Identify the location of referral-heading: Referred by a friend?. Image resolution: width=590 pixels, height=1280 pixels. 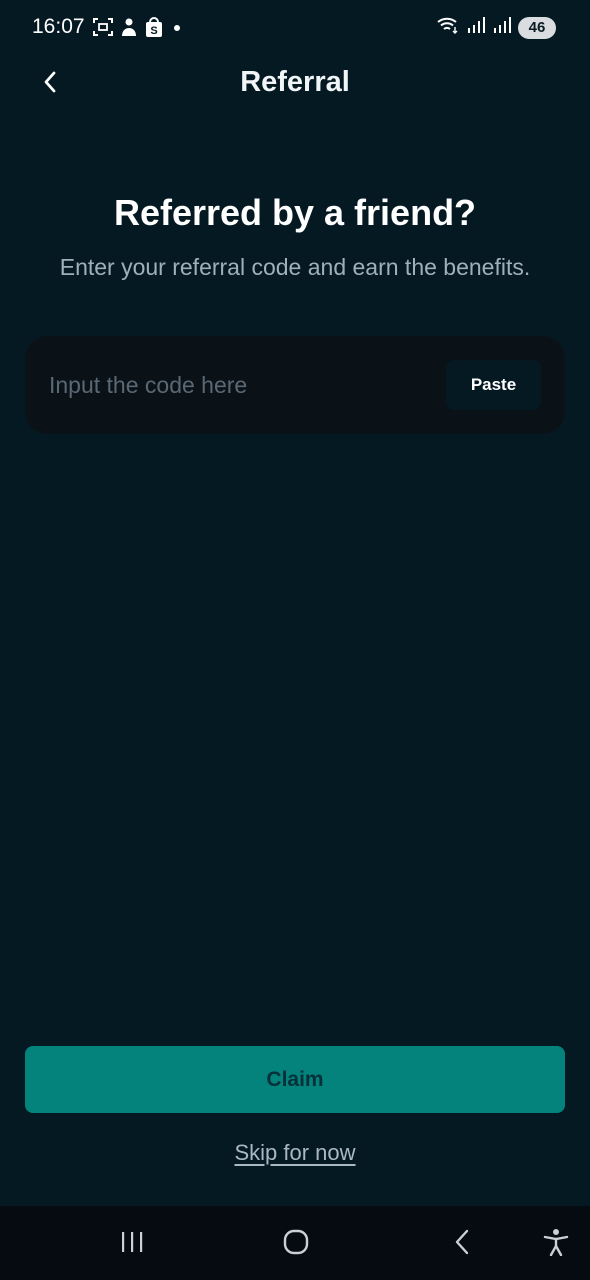
(295, 212).